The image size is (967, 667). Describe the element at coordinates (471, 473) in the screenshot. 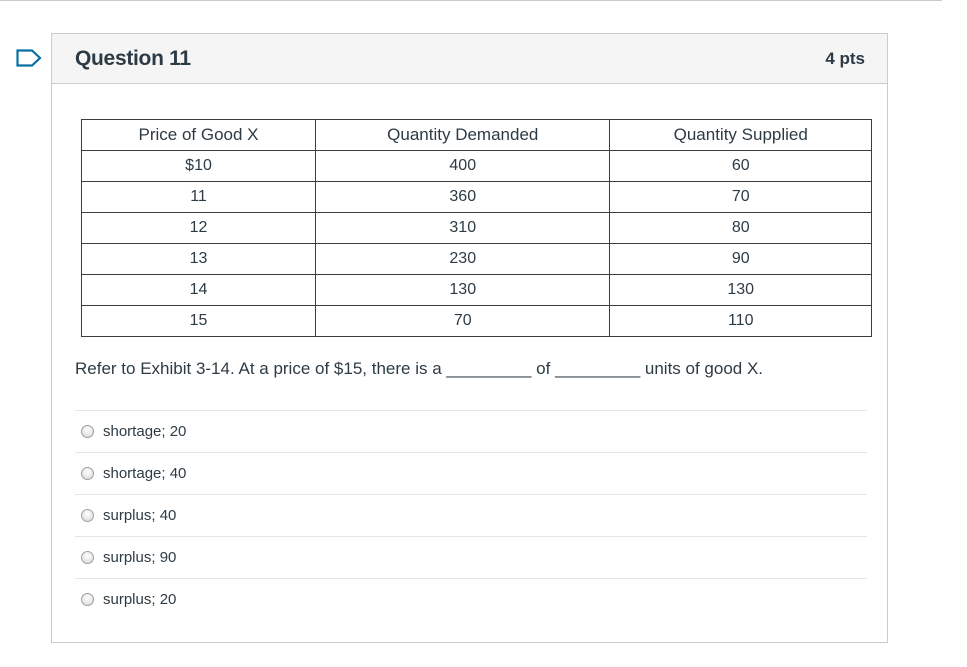

I see `answer-option-2: shortage; 40` at that location.